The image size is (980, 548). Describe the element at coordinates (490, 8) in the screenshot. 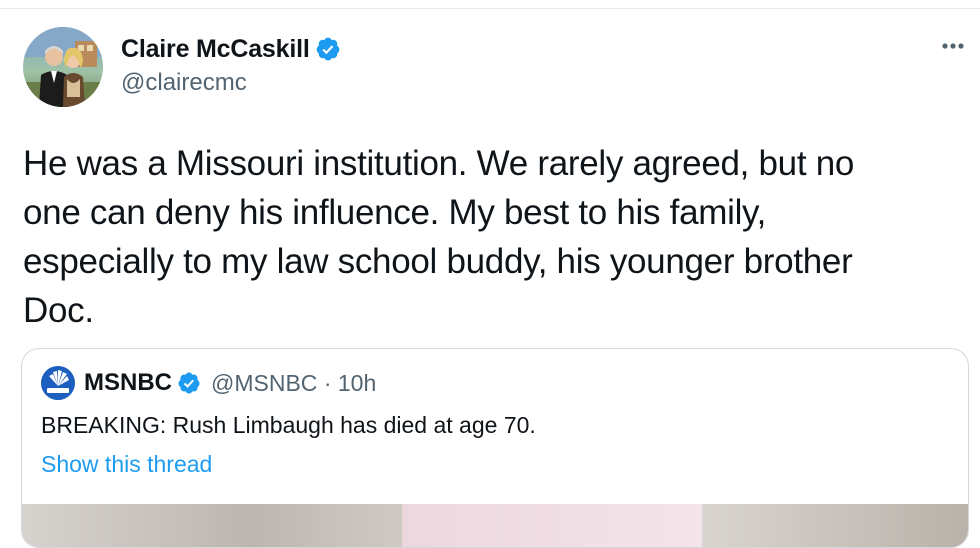

I see `top-divider` at that location.